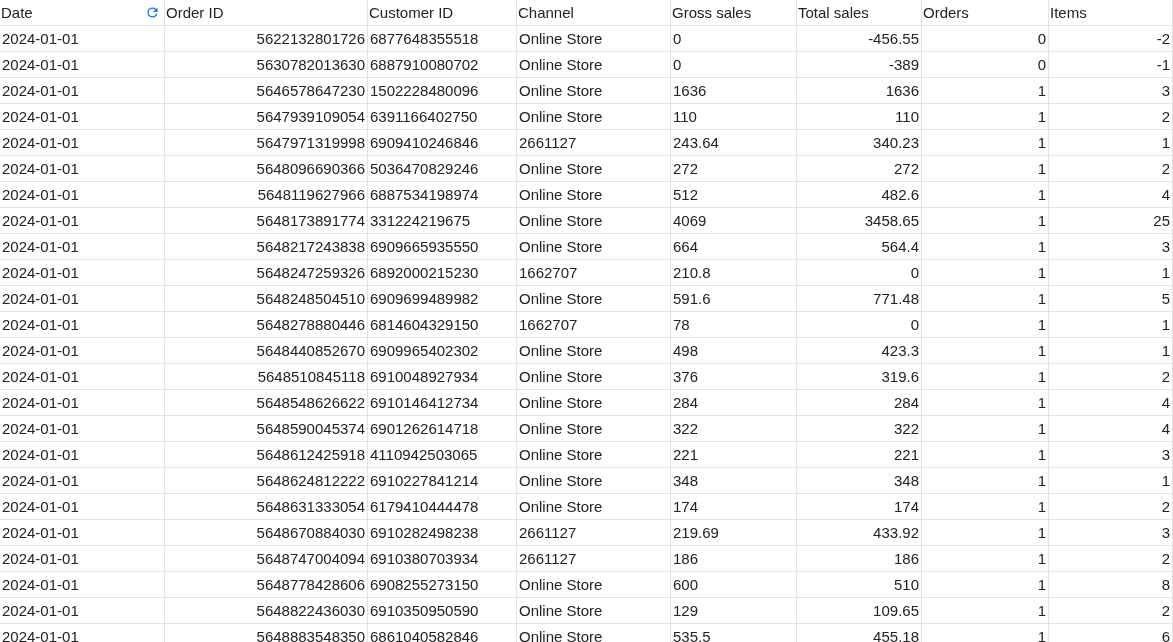  I want to click on table-cell: 5648247259326, so click(266, 273).